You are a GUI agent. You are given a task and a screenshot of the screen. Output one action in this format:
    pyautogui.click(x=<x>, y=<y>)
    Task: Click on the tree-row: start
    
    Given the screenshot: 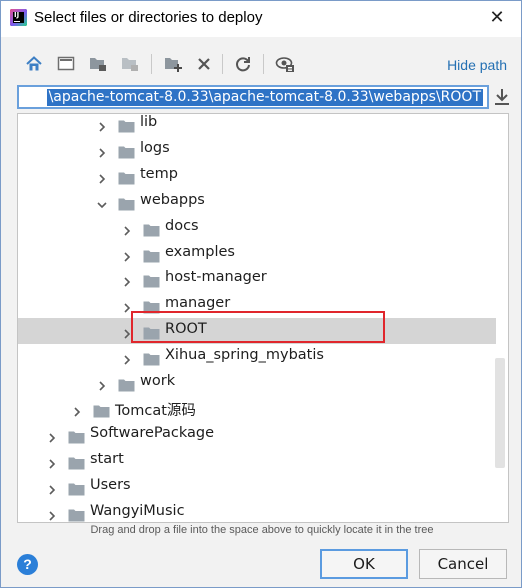 What is the action you would take?
    pyautogui.click(x=257, y=461)
    